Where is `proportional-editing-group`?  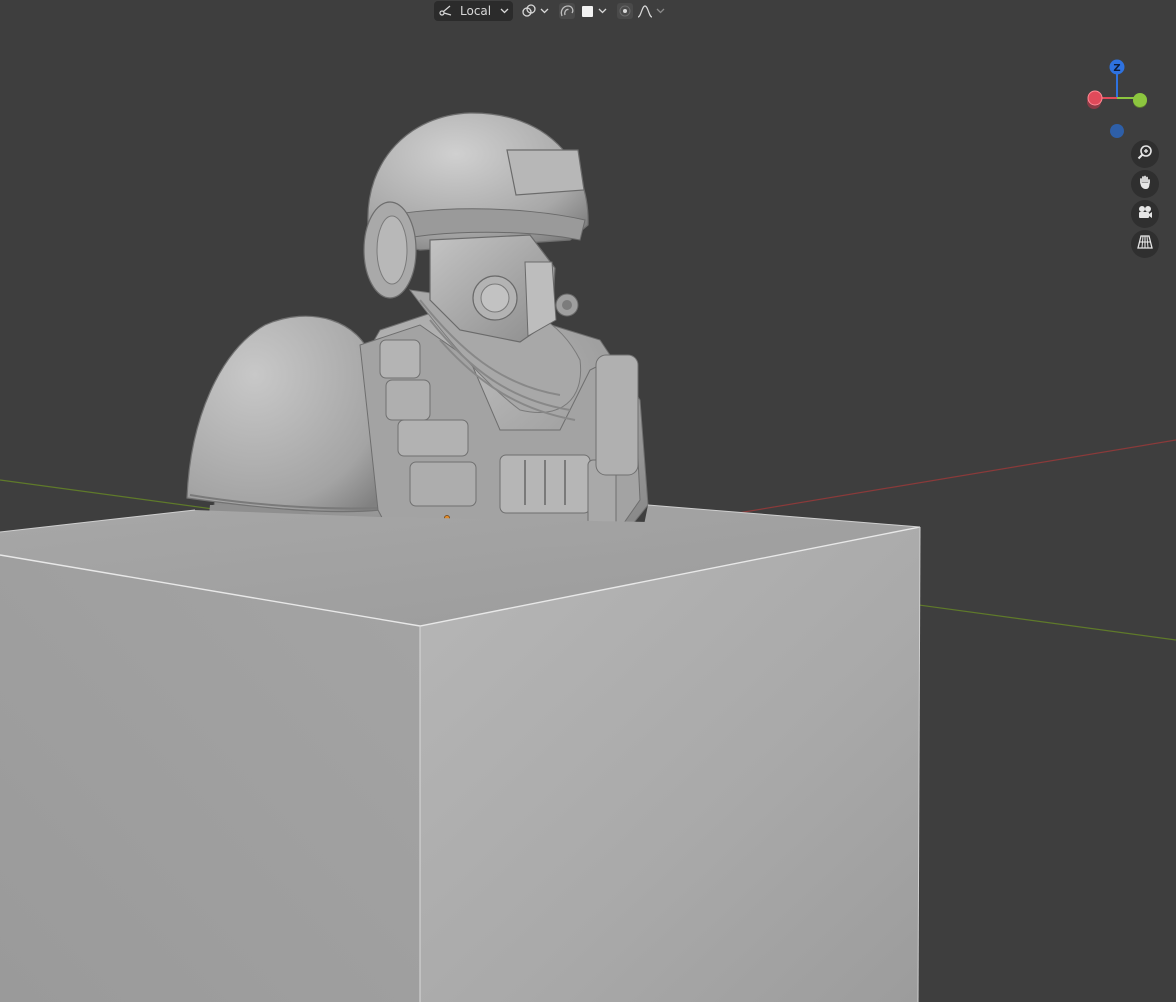 proportional-editing-group is located at coordinates (641, 11).